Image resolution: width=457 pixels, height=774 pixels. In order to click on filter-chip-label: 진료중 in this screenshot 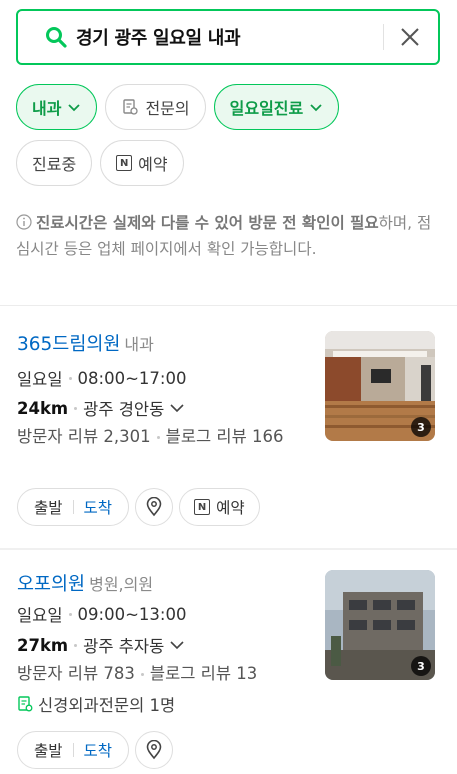, I will do `click(54, 164)`.